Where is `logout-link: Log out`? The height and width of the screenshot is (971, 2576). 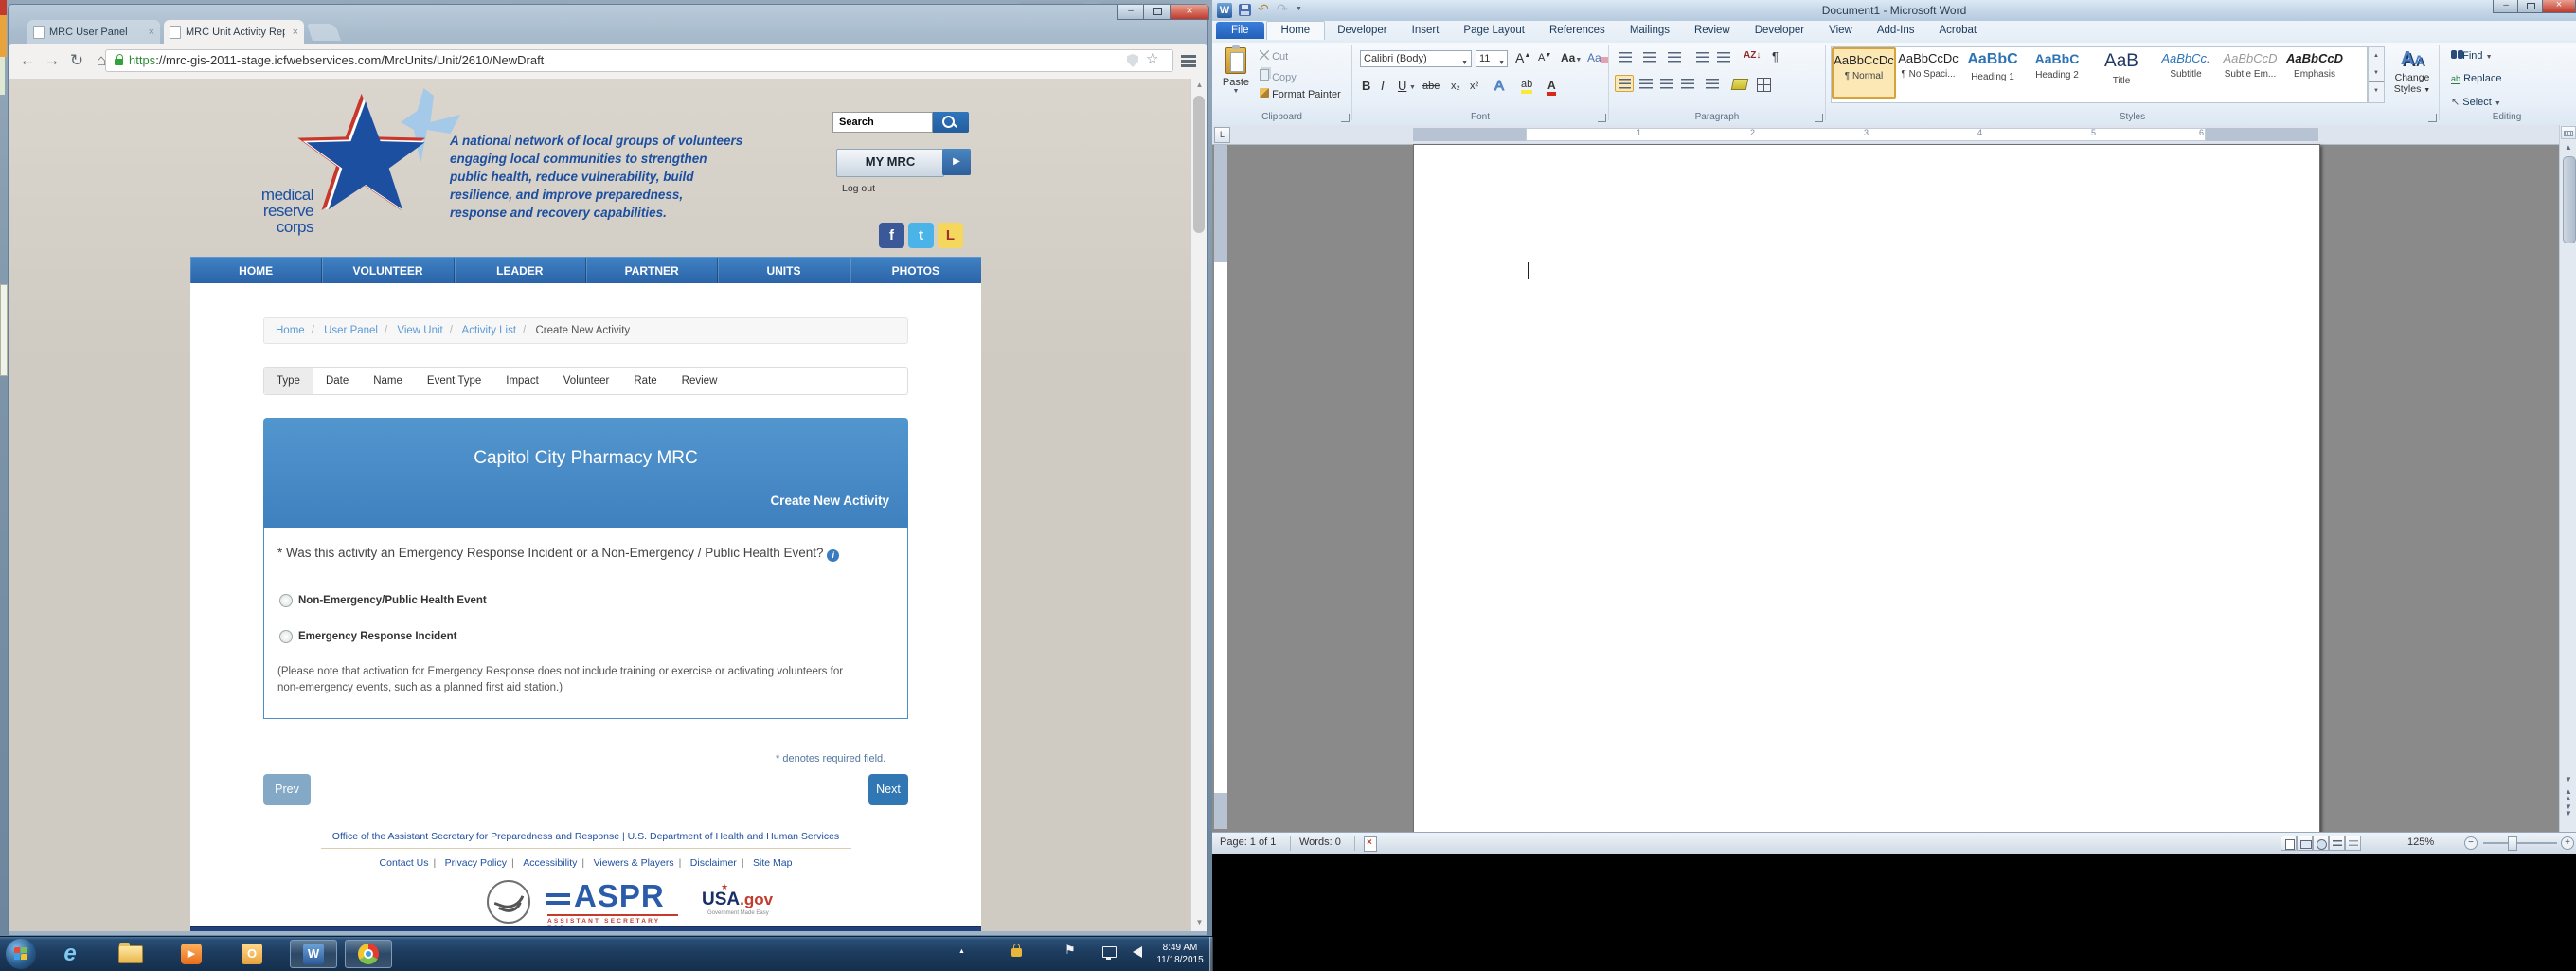 logout-link: Log out is located at coordinates (858, 188).